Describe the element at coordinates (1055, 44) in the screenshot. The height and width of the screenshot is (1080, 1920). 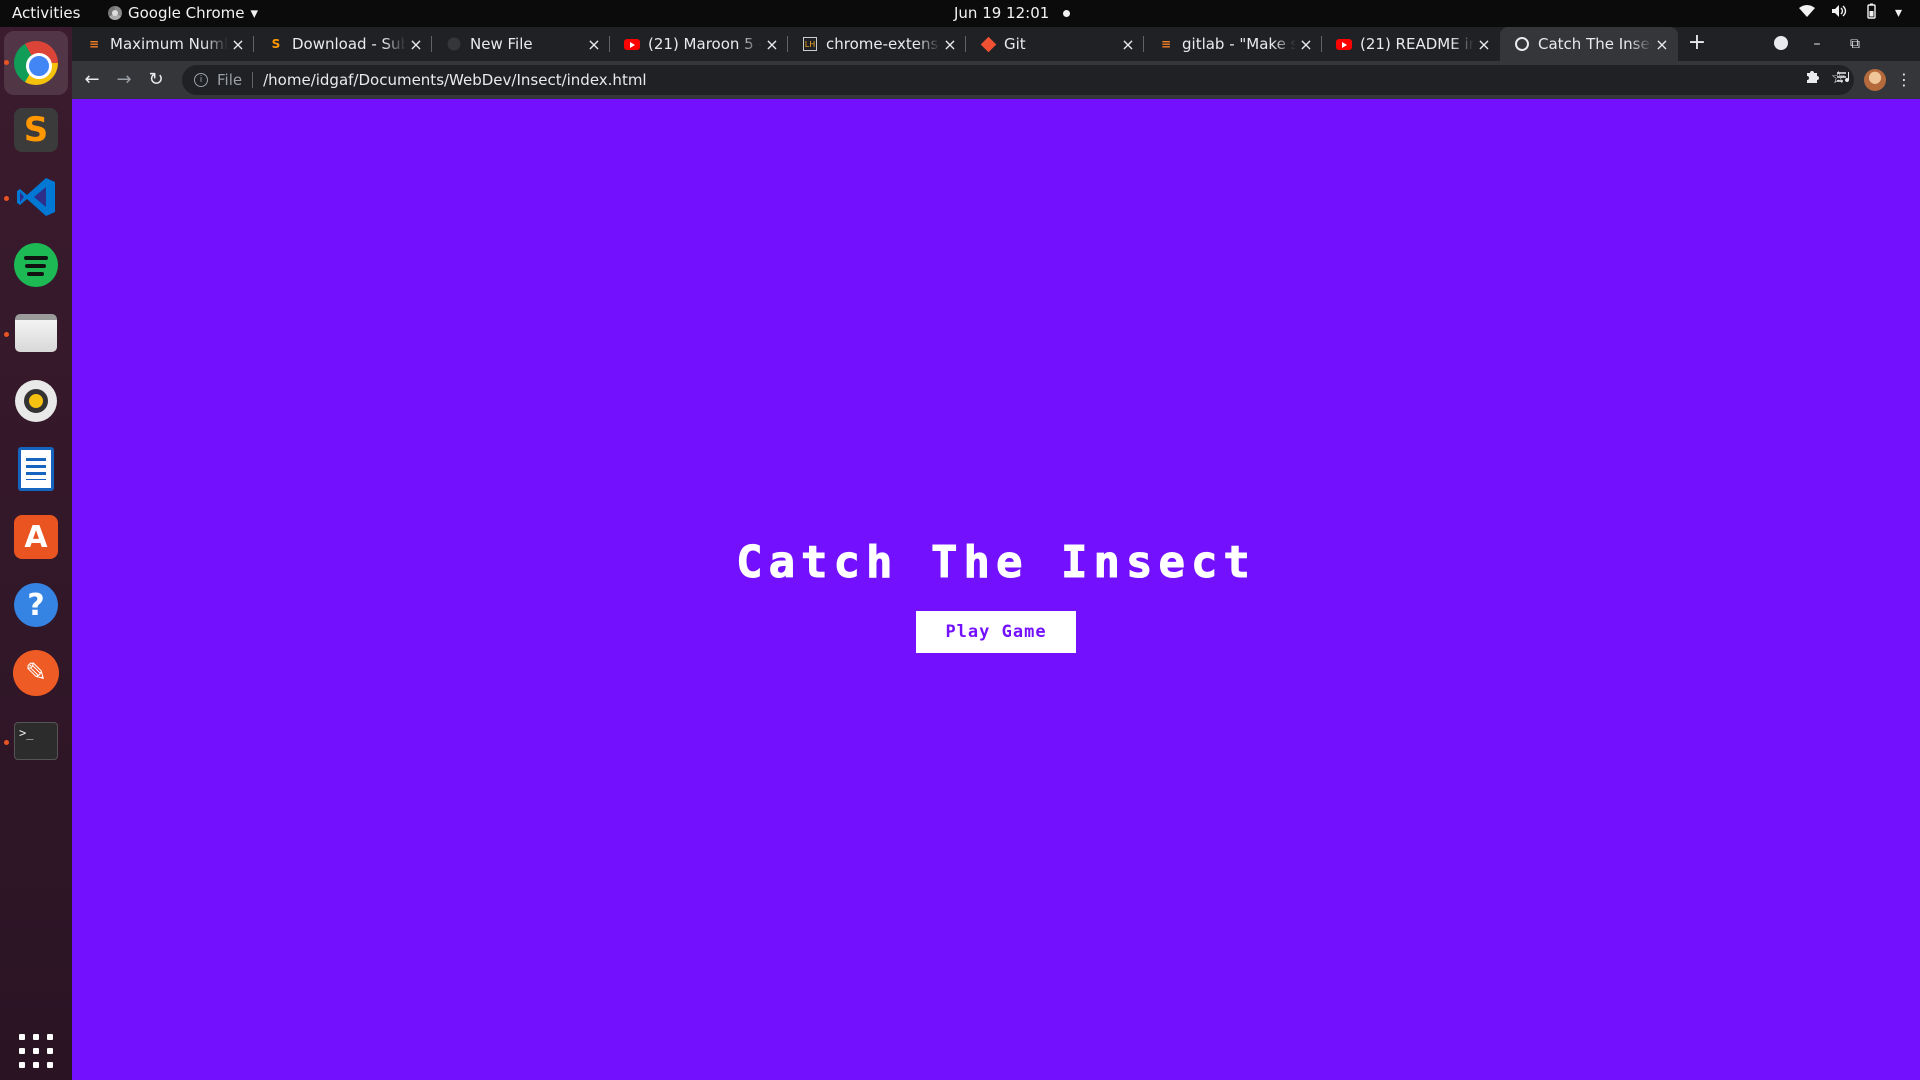
I see `tab-git: Git ×` at that location.